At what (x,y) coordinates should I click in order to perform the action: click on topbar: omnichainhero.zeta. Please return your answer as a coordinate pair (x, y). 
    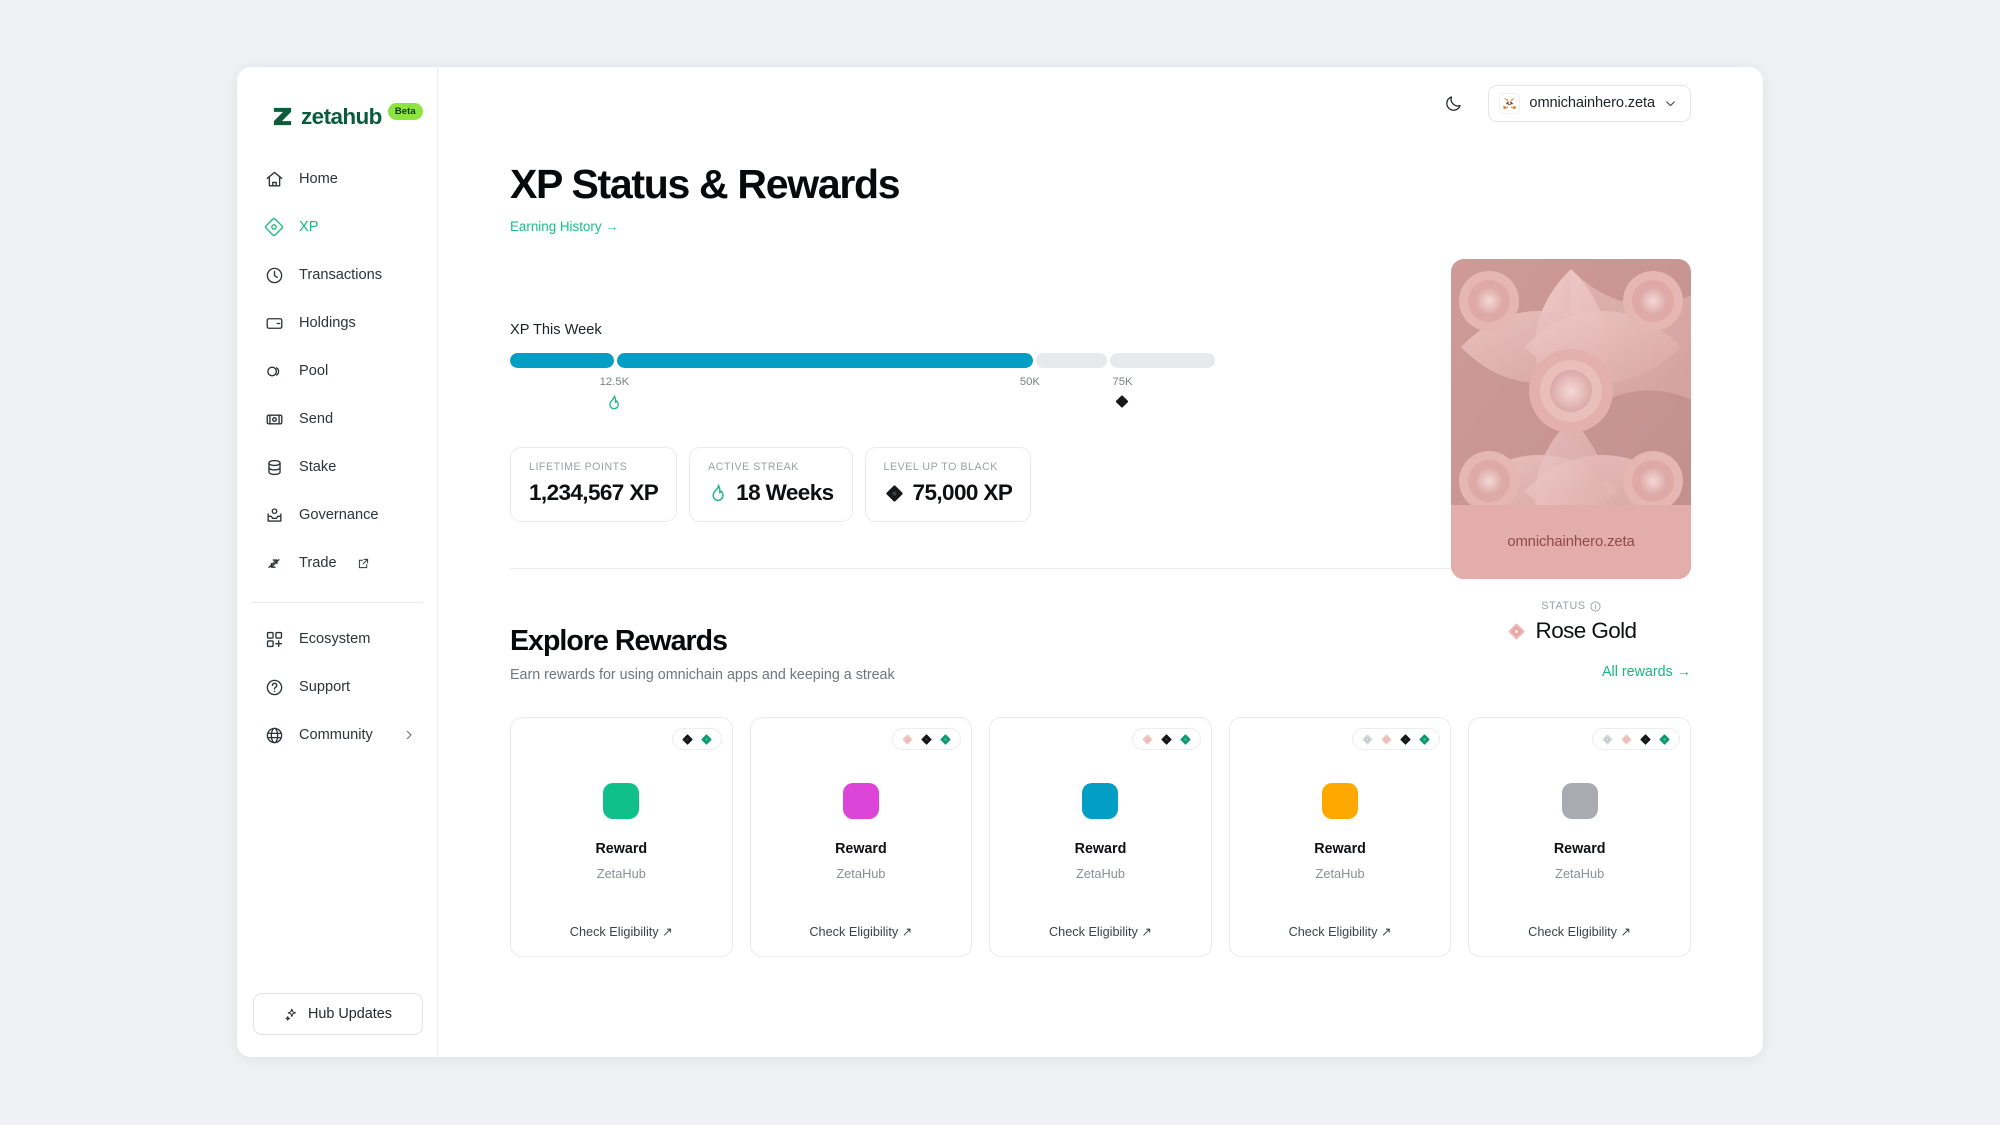
    Looking at the image, I should click on (1100, 103).